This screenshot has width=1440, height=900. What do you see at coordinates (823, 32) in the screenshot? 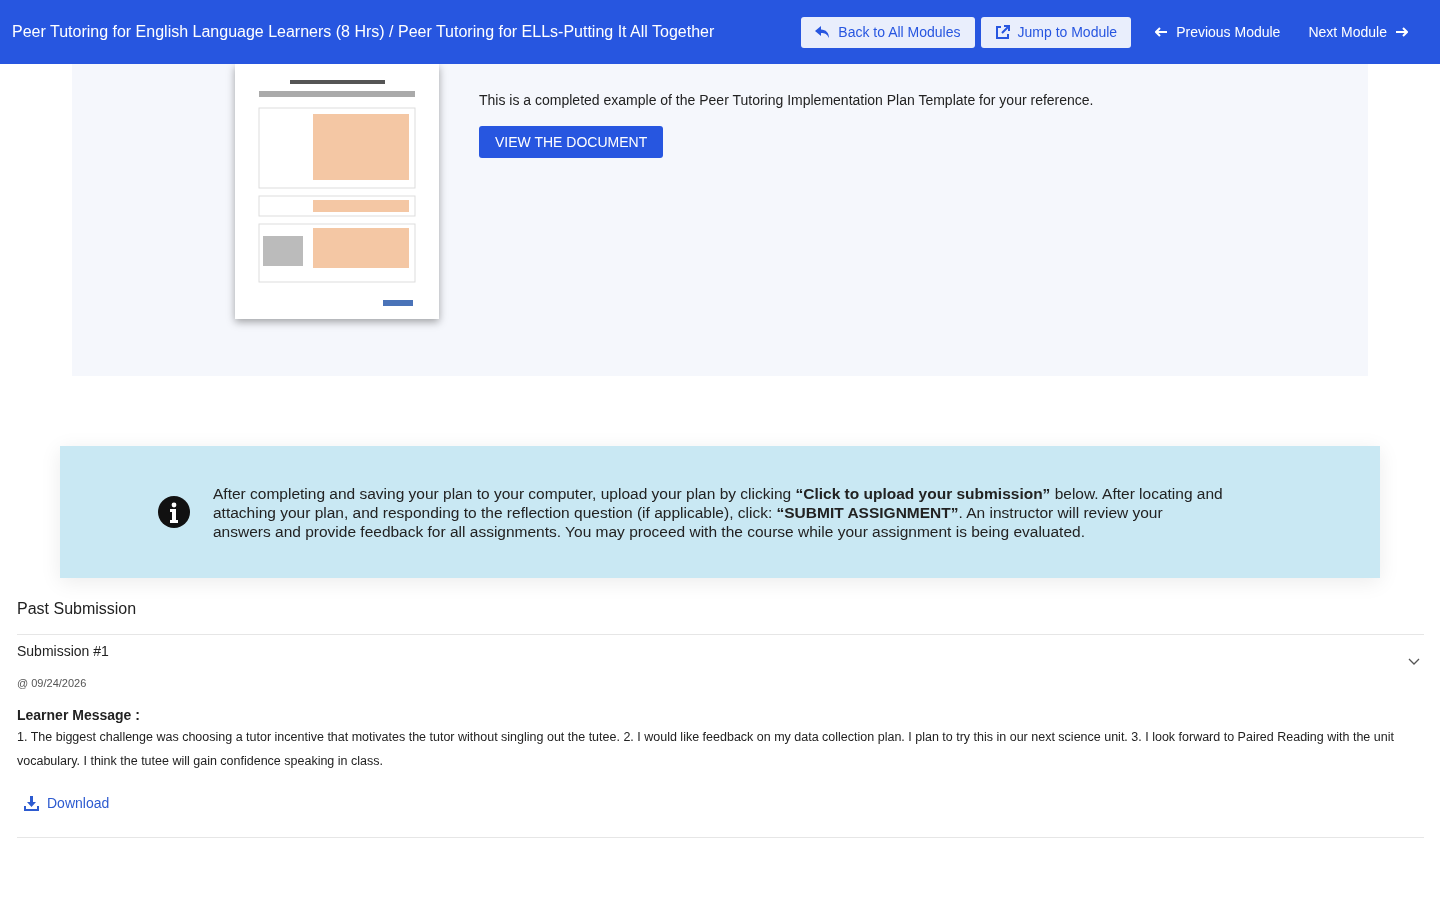
I see `reply-arrow-icon` at bounding box center [823, 32].